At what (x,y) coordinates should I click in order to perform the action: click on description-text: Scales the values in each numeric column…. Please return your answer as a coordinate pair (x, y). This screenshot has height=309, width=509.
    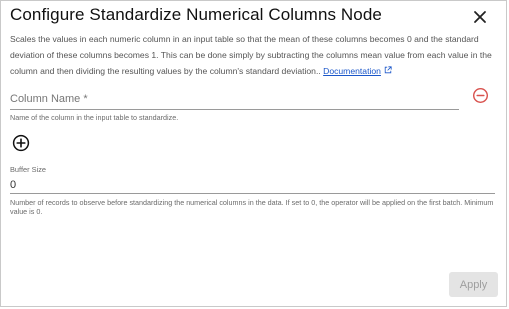
    Looking at the image, I should click on (251, 55).